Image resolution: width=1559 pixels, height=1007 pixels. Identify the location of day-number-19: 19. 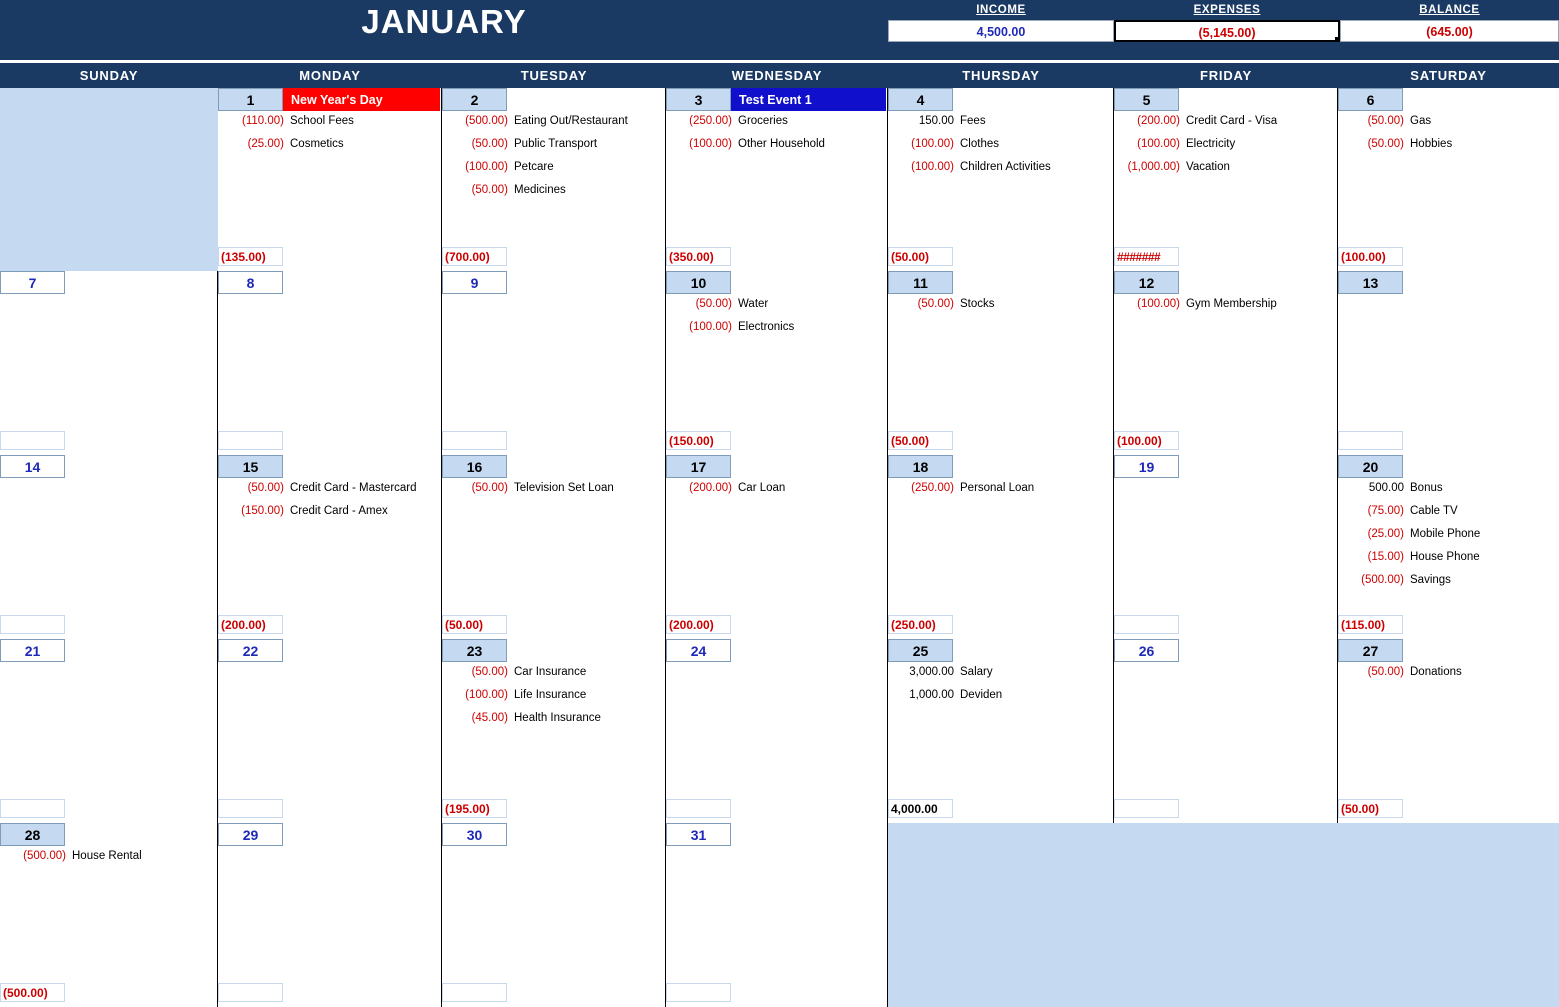
(1146, 466).